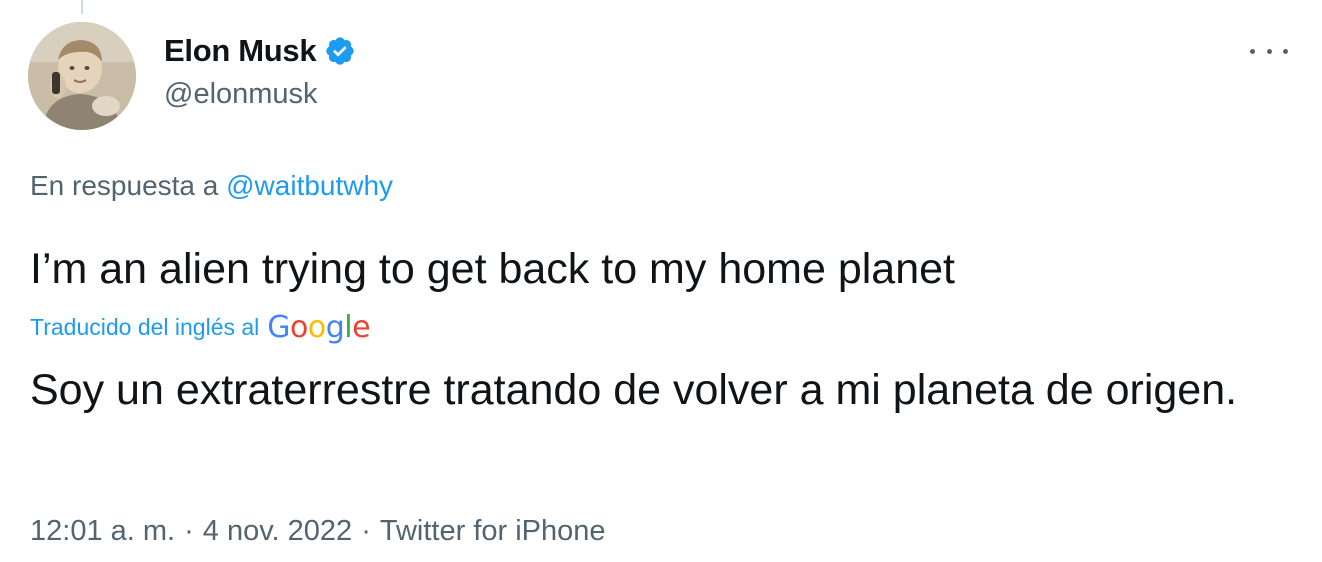 The image size is (1322, 562). I want to click on reply-prefix: En respuesta a, so click(128, 185).